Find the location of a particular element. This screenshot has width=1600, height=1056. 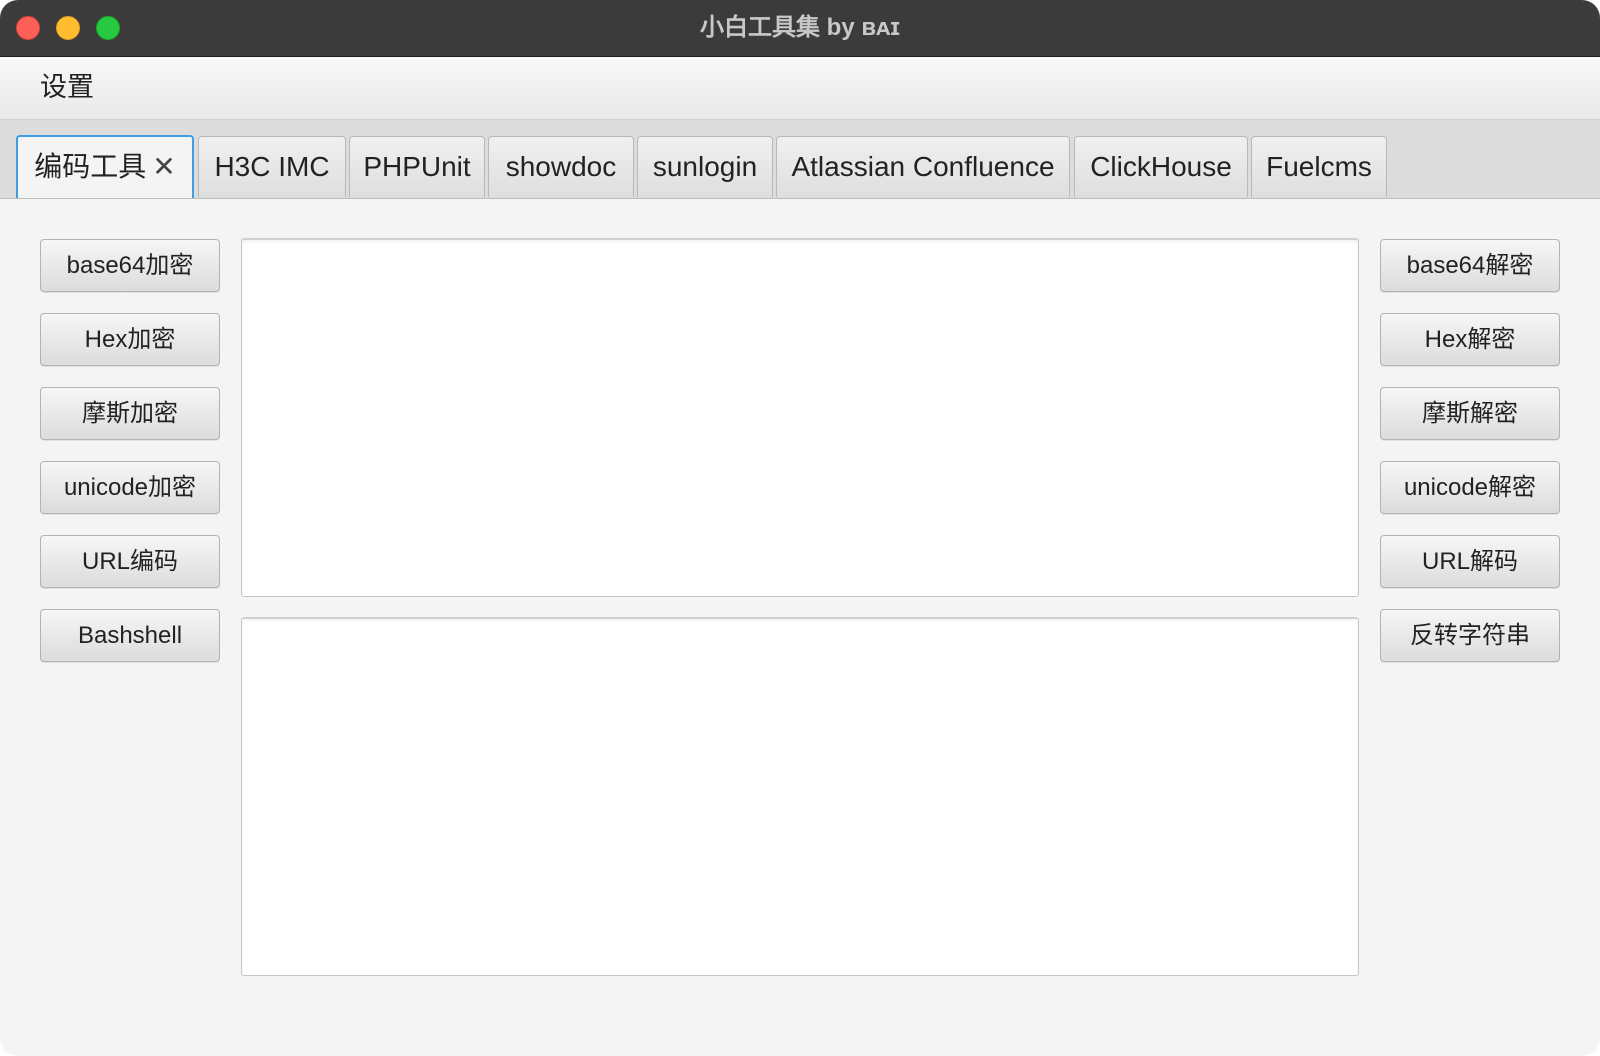

tab-label: 编码工具 is located at coordinates (90, 166).